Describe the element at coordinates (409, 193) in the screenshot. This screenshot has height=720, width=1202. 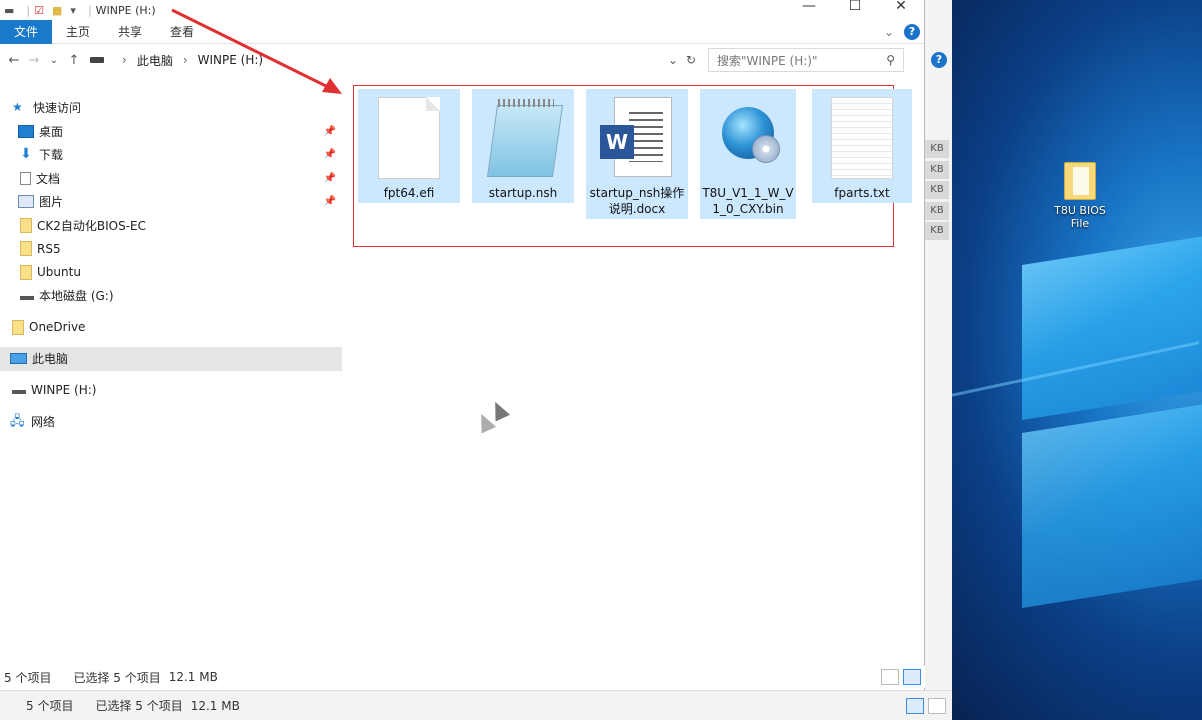
I see `file-name: fpt64.efi` at that location.